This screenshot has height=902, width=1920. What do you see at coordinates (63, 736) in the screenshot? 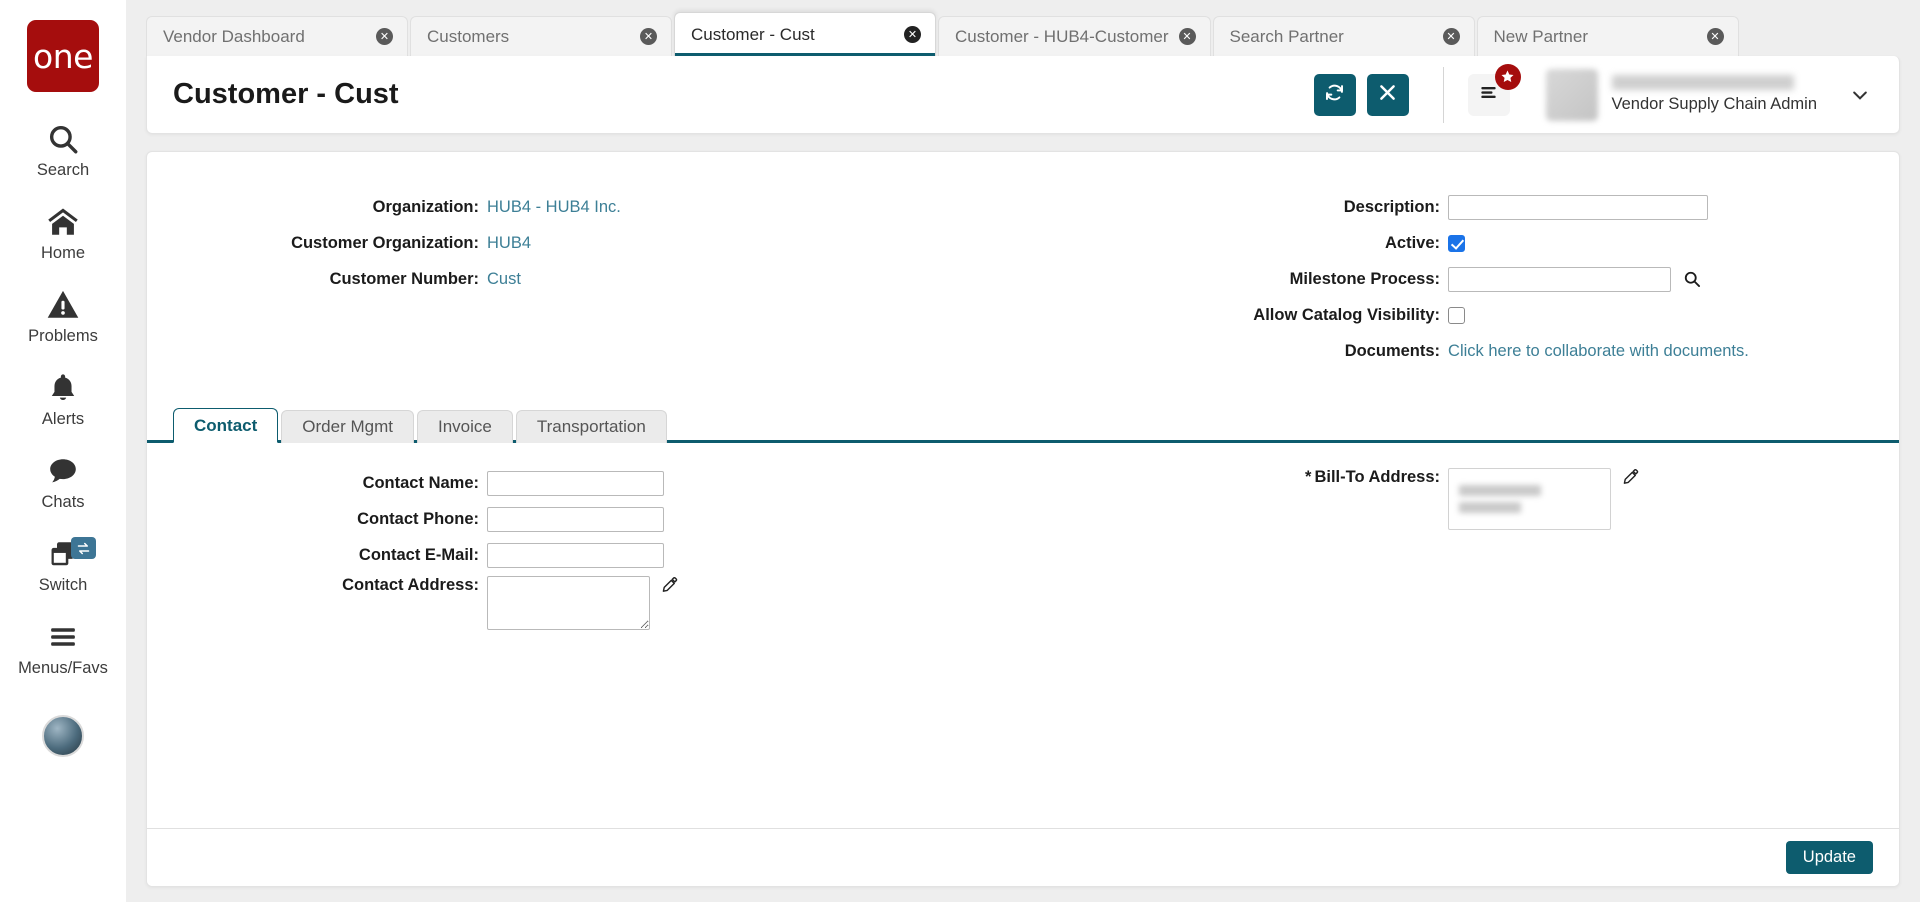
I see `avatar` at bounding box center [63, 736].